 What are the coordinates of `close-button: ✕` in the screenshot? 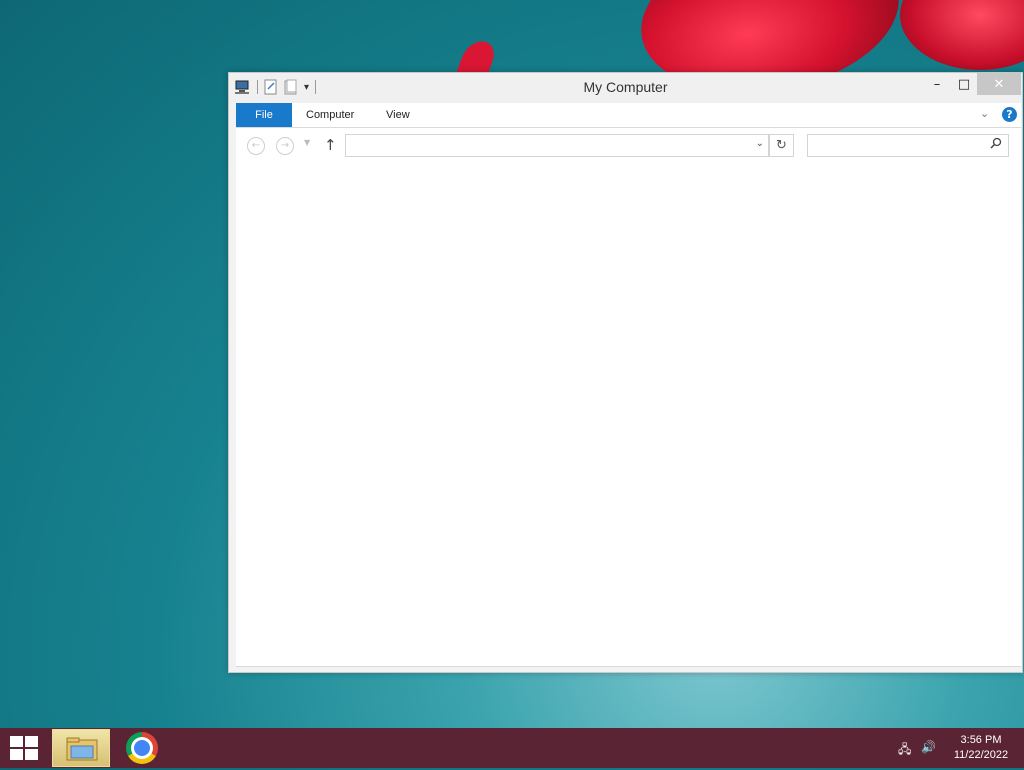 It's located at (999, 84).